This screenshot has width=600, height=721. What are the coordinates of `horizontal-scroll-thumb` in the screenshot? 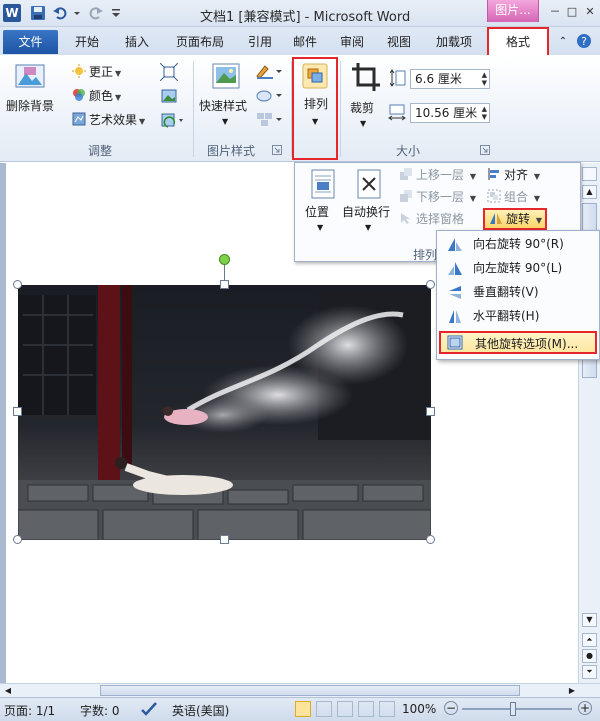 It's located at (310, 690).